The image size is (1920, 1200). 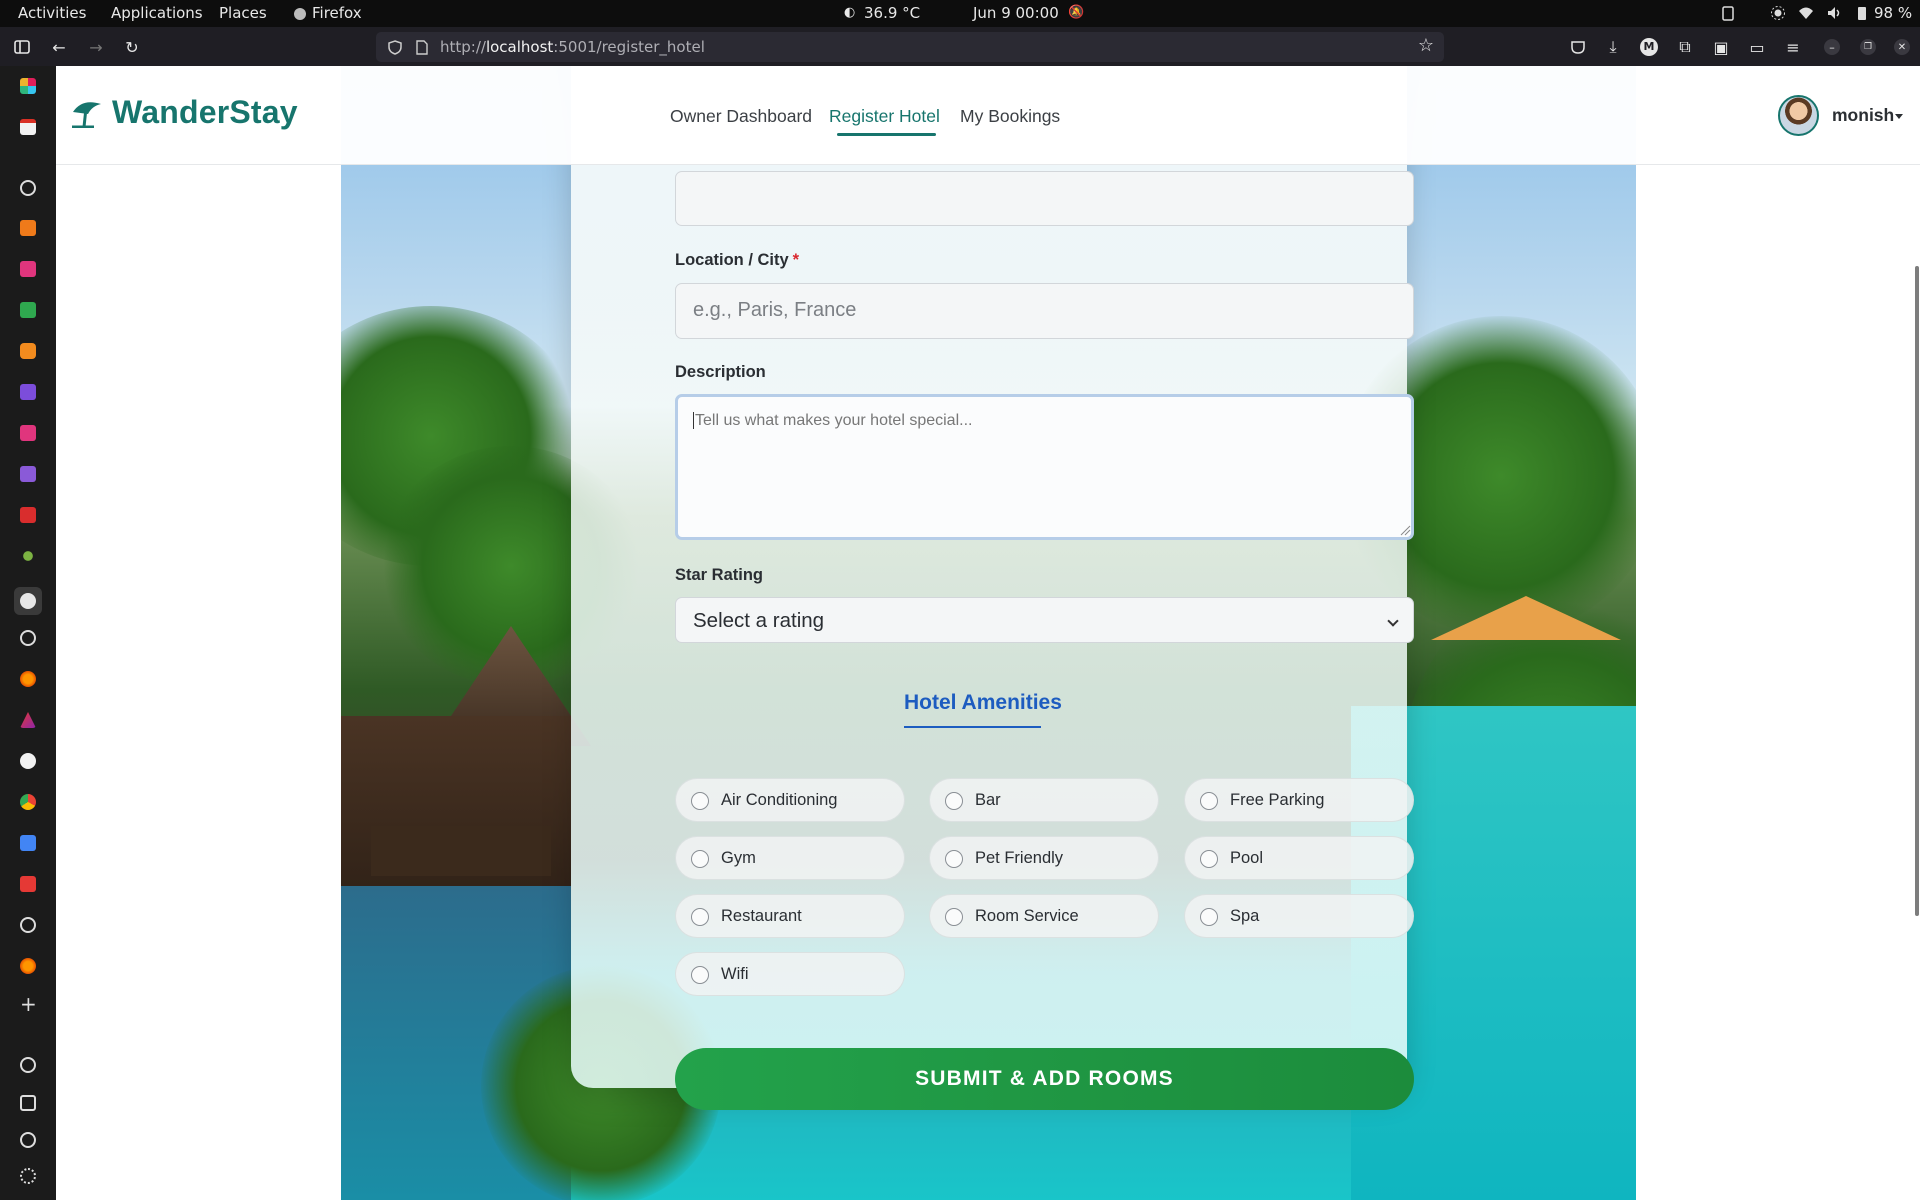 I want to click on active-app-menu: Firefox, so click(x=337, y=13).